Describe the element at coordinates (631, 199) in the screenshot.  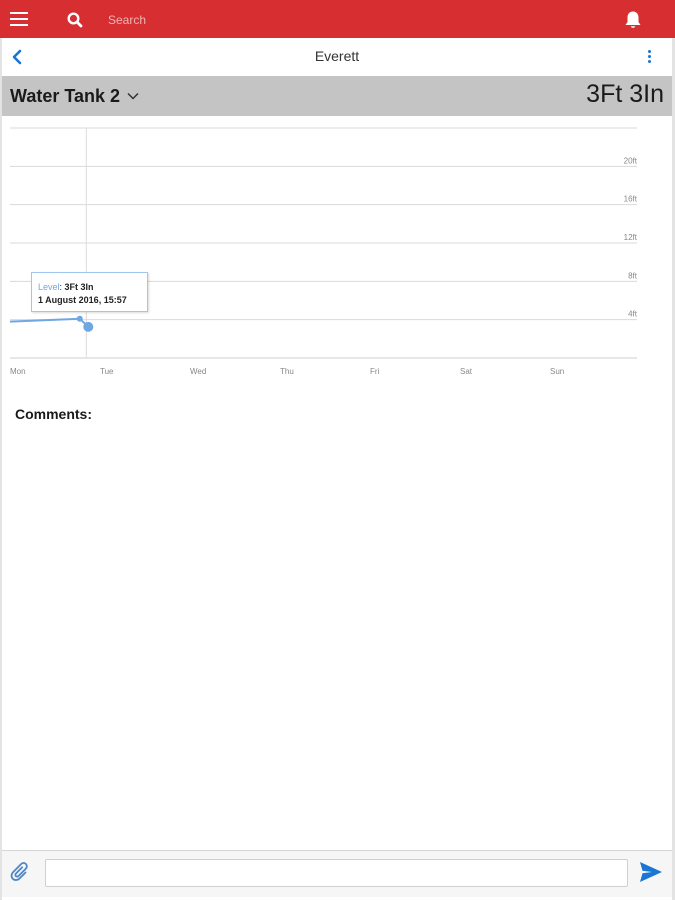
I see `y-tick-label: 16ft` at that location.